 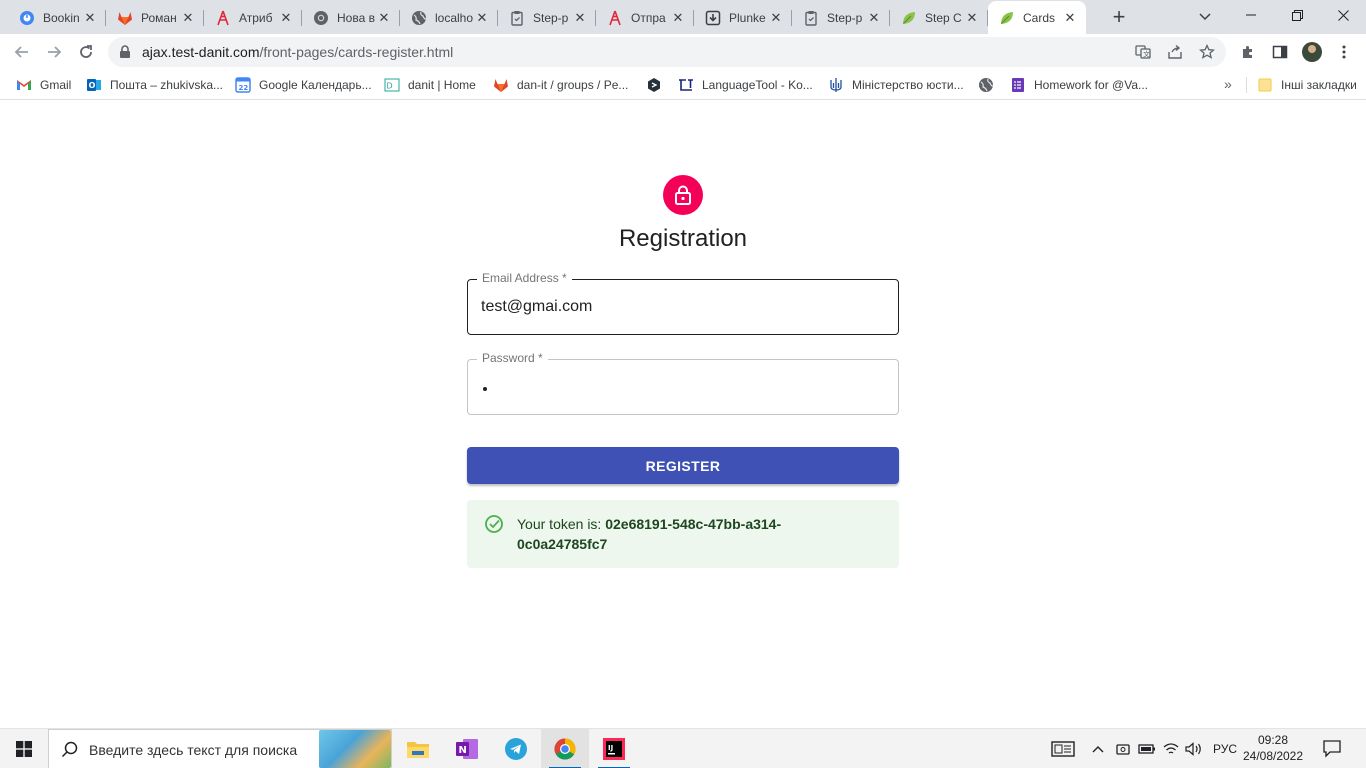 What do you see at coordinates (1280, 52) in the screenshot?
I see `side-panel-icon` at bounding box center [1280, 52].